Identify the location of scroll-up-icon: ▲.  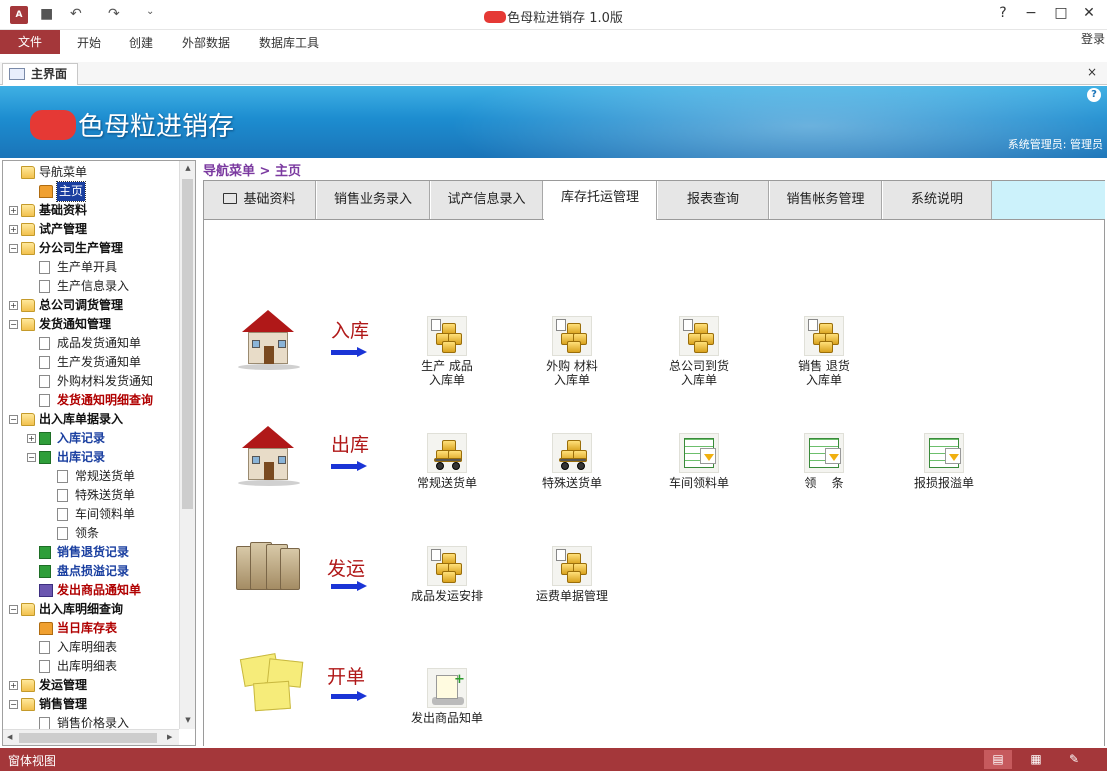
(187, 168).